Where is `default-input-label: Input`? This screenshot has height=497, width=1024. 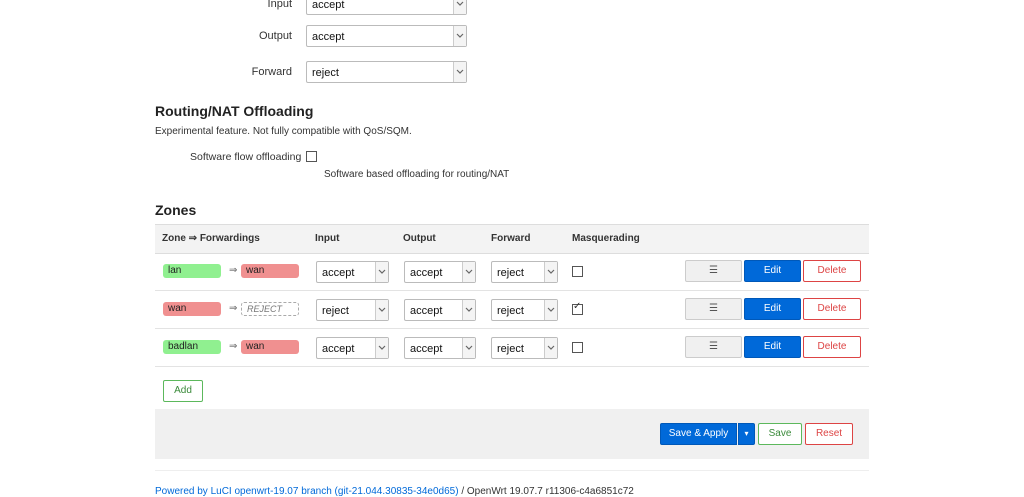 default-input-label: Input is located at coordinates (279, 5).